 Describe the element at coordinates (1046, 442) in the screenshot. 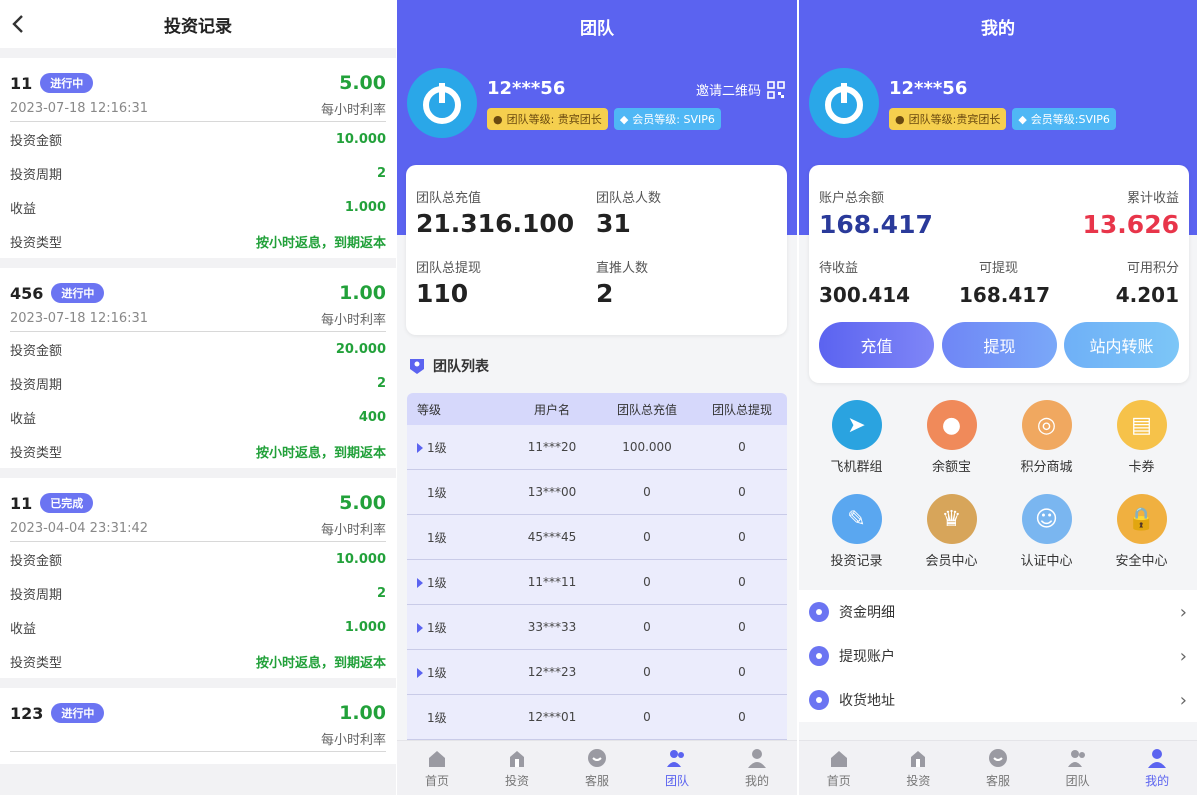

I see `grid-item-coins: ◎ 积分商城` at that location.